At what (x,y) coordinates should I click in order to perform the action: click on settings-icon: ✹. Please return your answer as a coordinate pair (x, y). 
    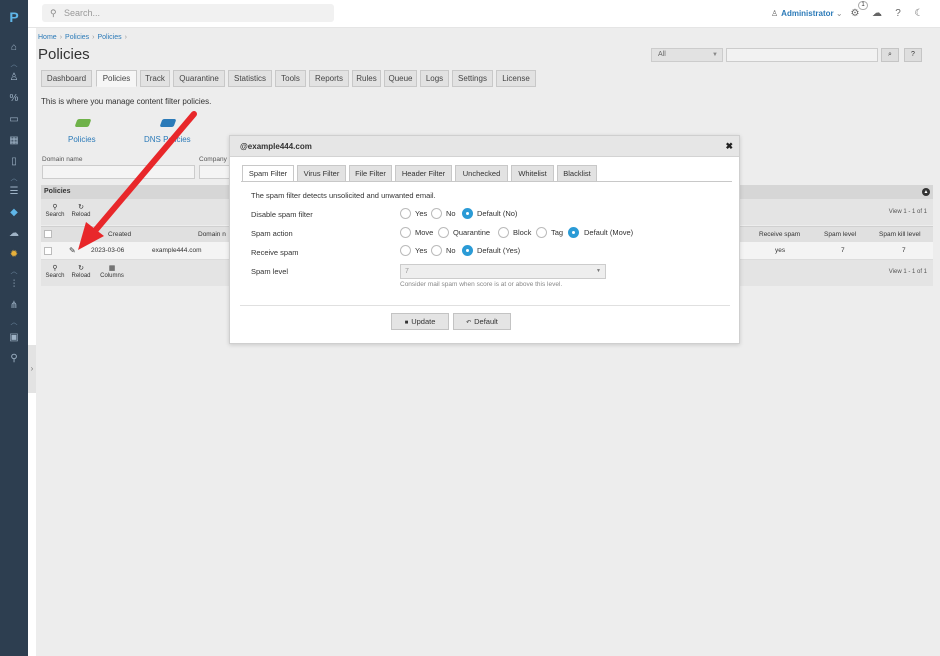
    Looking at the image, I should click on (14, 255).